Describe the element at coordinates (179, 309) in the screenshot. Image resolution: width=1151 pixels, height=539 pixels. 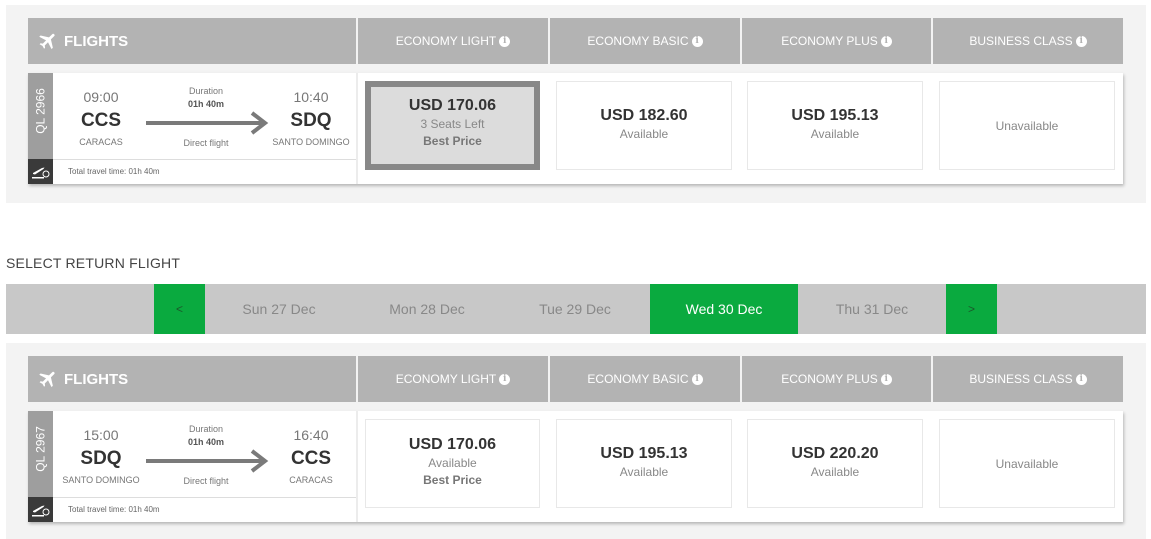
I see `prev-date-button: <` at that location.